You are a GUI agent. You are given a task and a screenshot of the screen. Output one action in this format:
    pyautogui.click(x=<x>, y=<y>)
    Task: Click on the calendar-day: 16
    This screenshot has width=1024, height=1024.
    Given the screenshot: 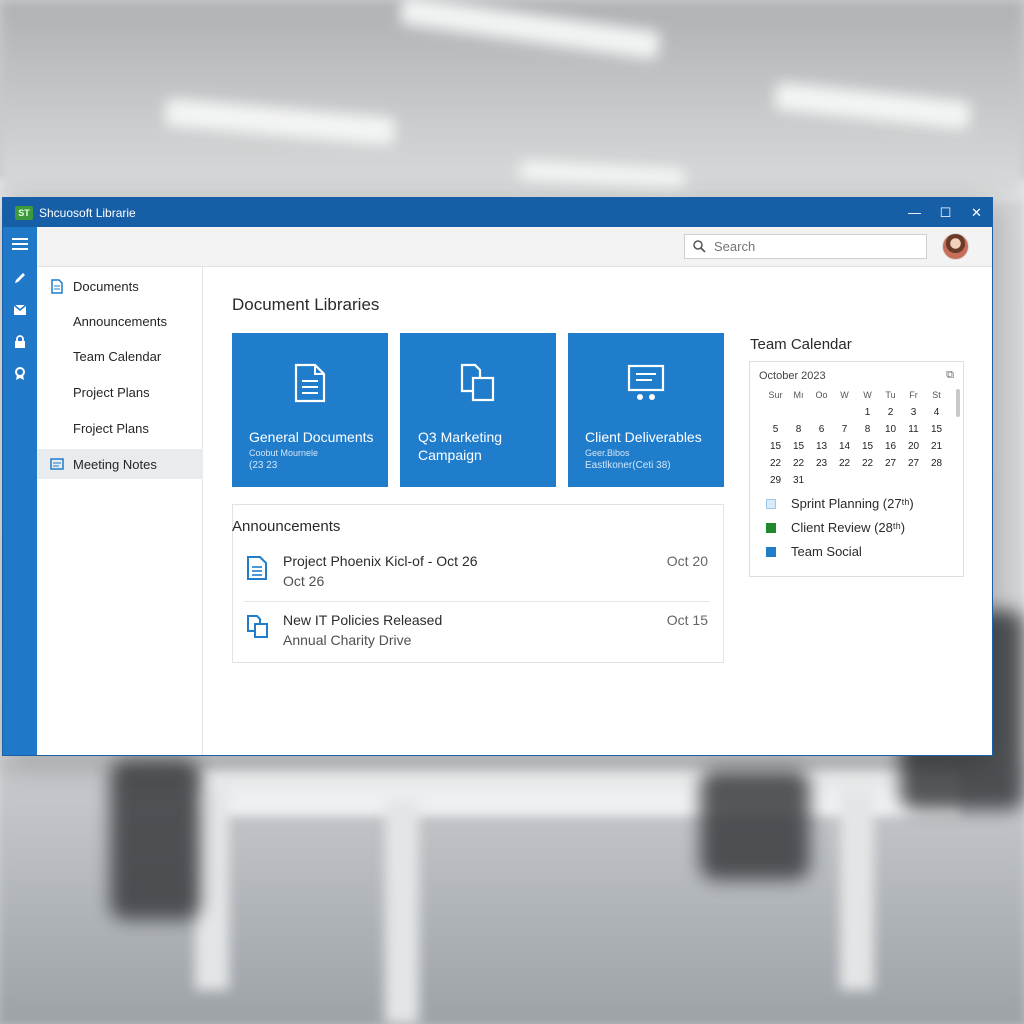 What is the action you would take?
    pyautogui.click(x=890, y=446)
    